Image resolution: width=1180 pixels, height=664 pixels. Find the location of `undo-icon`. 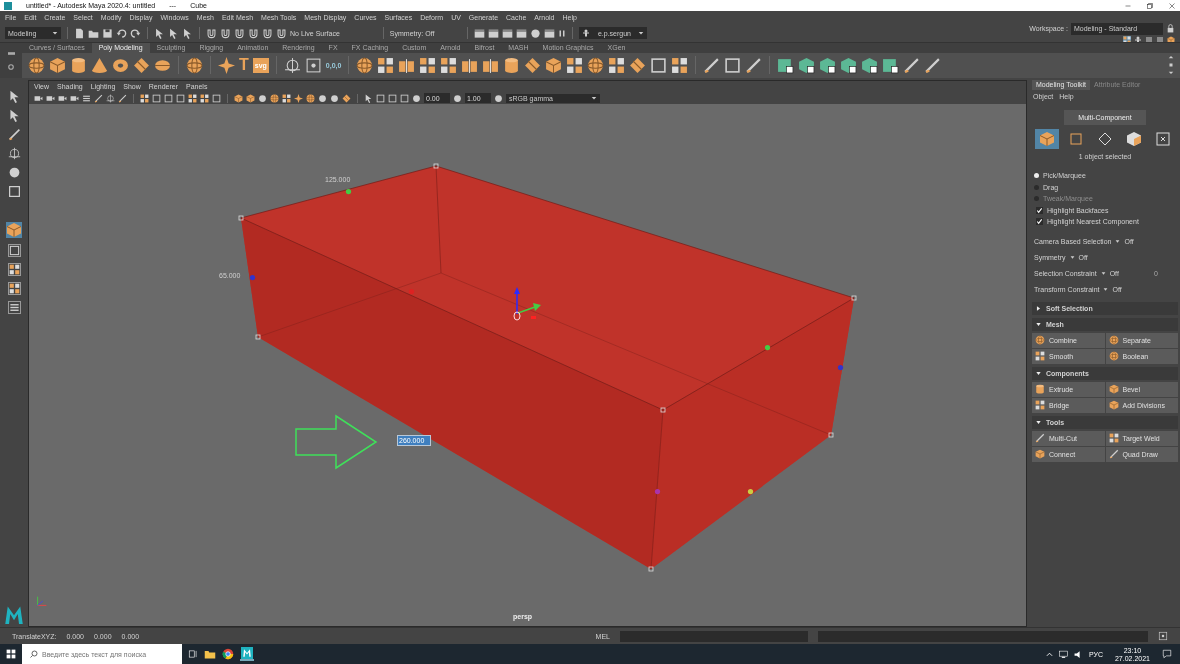

undo-icon is located at coordinates (121, 33).